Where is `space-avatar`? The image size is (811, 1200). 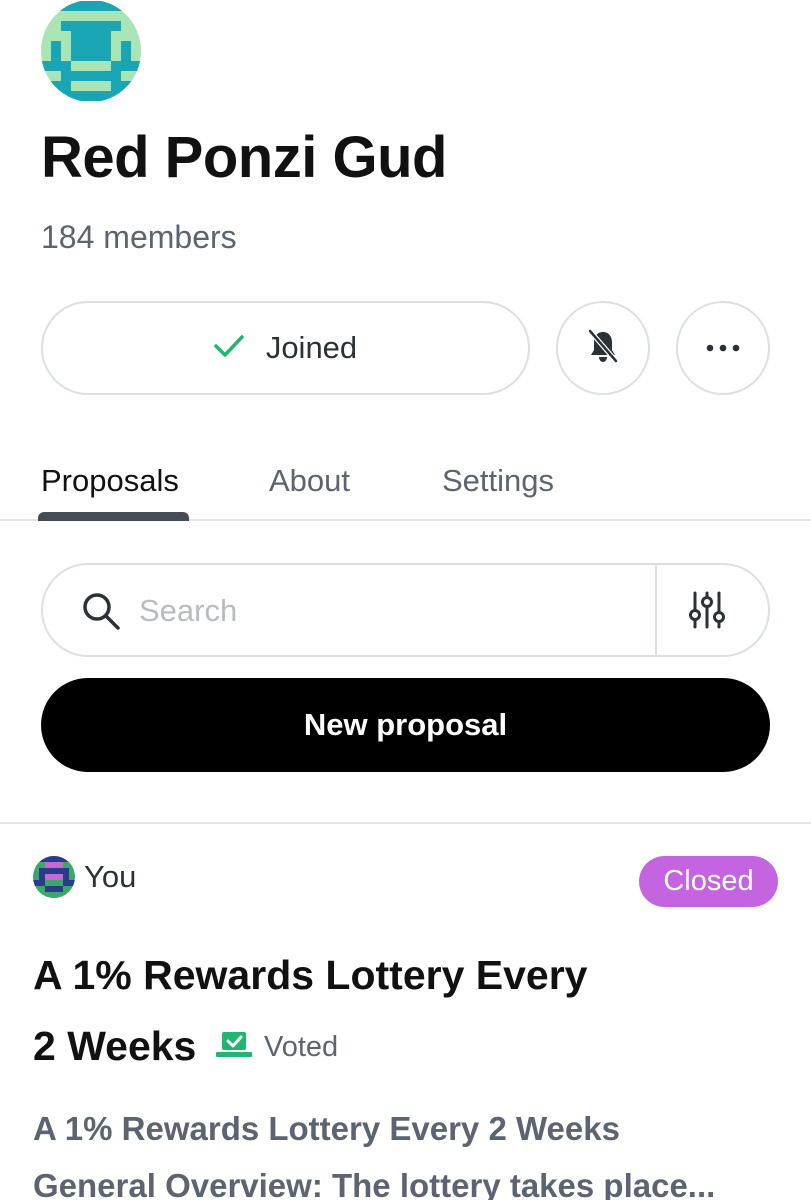
space-avatar is located at coordinates (91, 51).